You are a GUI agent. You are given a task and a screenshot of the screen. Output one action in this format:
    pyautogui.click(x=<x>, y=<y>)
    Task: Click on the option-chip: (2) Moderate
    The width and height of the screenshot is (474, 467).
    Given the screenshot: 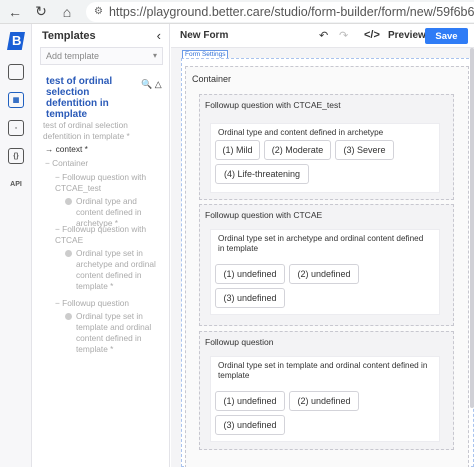 What is the action you would take?
    pyautogui.click(x=297, y=150)
    